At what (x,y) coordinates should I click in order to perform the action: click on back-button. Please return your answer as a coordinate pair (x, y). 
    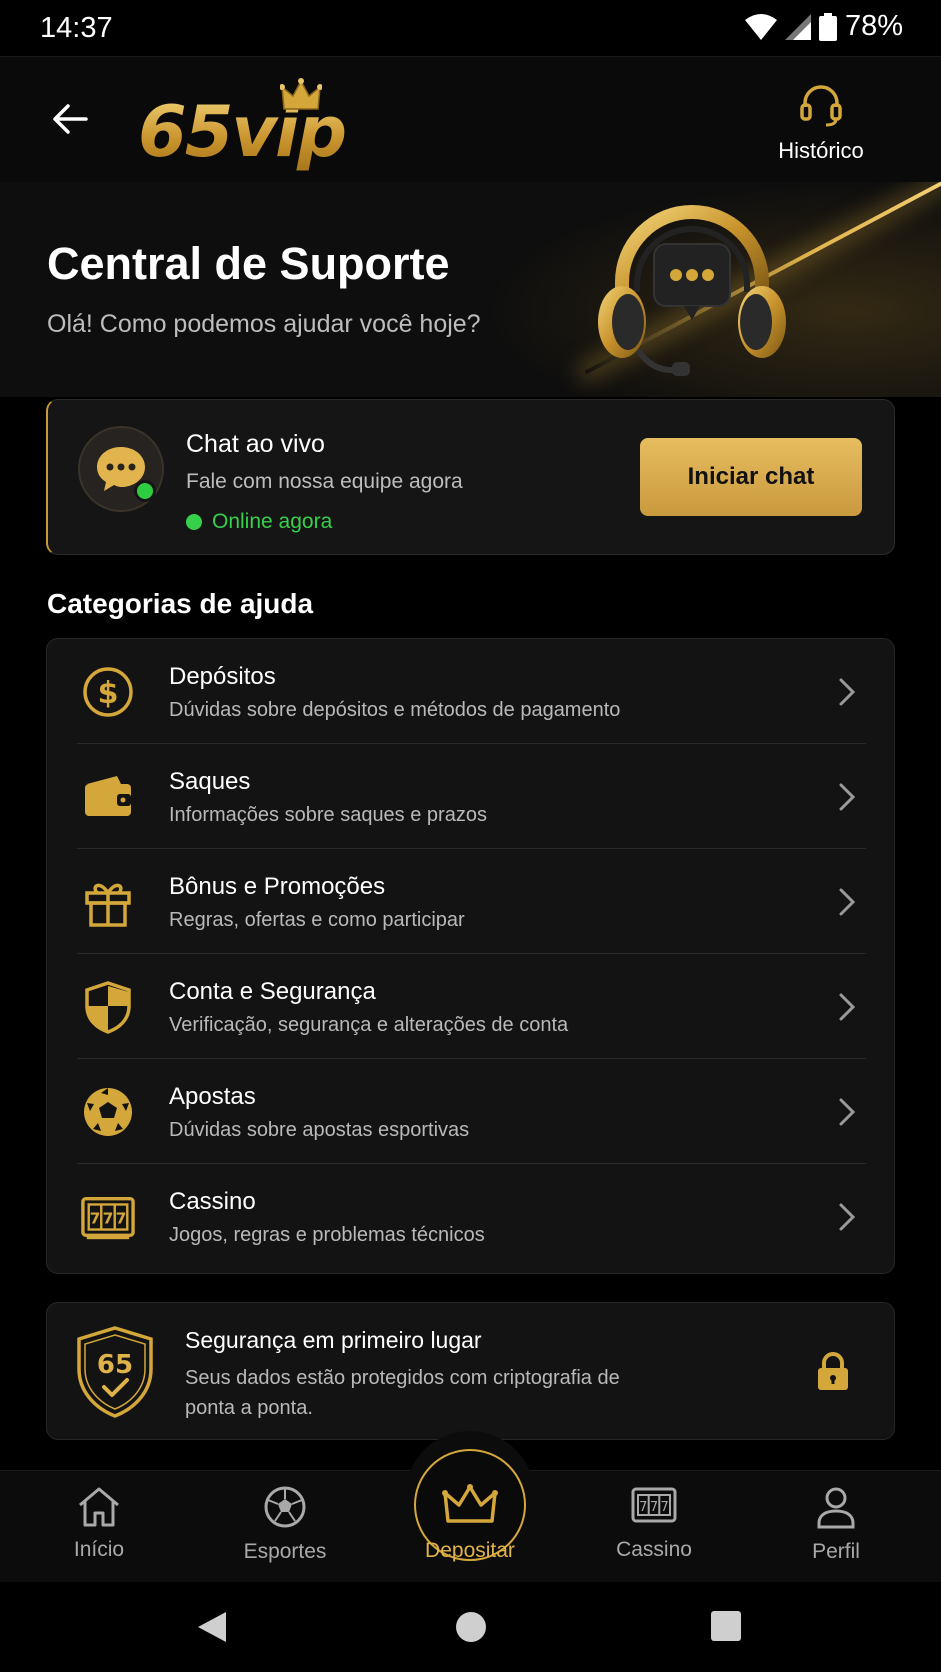
    Looking at the image, I should click on (70, 119).